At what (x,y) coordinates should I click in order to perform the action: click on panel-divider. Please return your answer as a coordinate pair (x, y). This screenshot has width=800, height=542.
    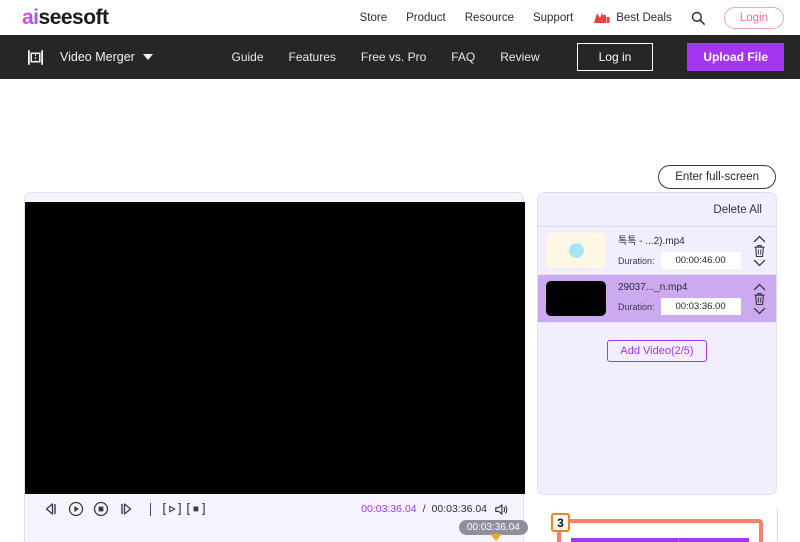
    Looking at the image, I should click on (777, 525).